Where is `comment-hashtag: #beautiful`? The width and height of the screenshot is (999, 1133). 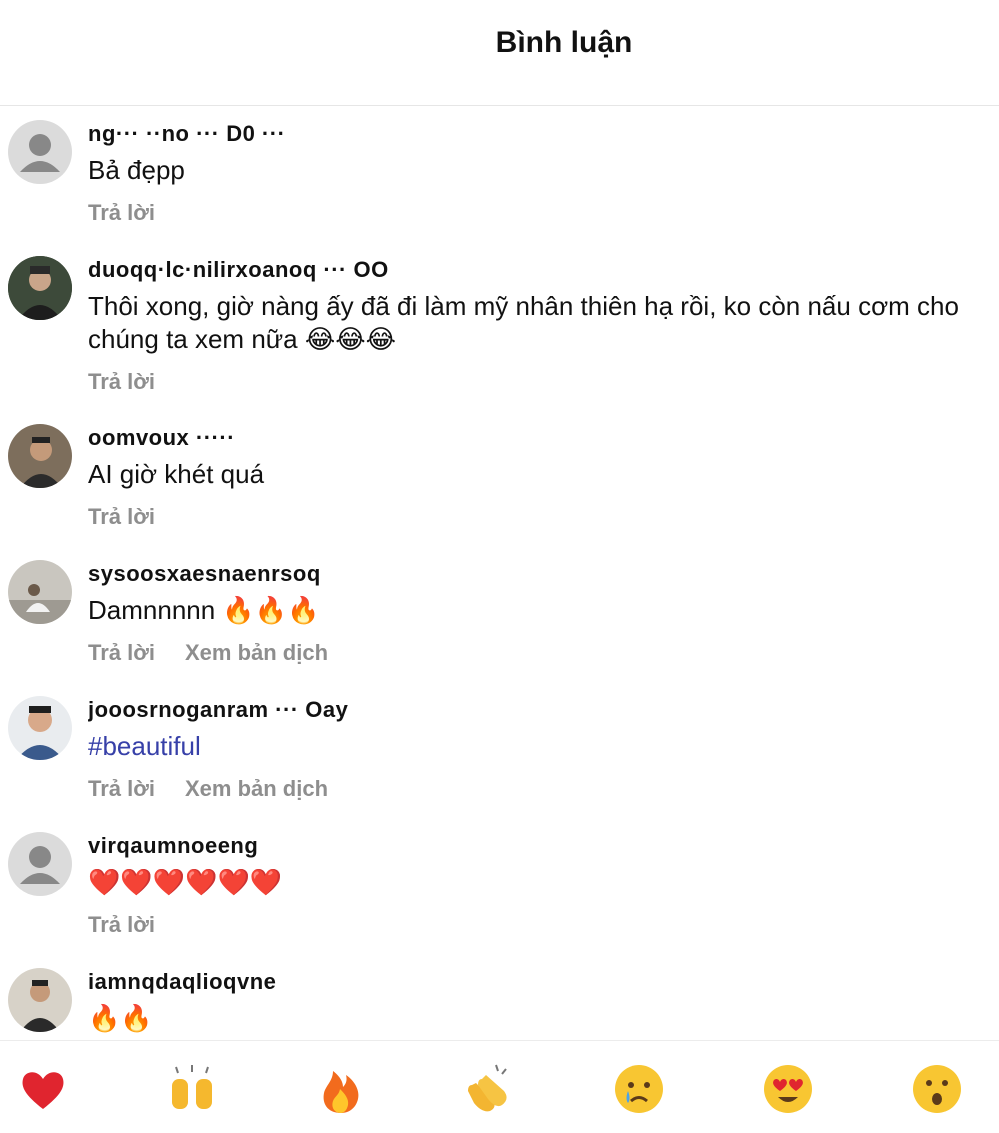
comment-hashtag: #beautiful is located at coordinates (539, 746).